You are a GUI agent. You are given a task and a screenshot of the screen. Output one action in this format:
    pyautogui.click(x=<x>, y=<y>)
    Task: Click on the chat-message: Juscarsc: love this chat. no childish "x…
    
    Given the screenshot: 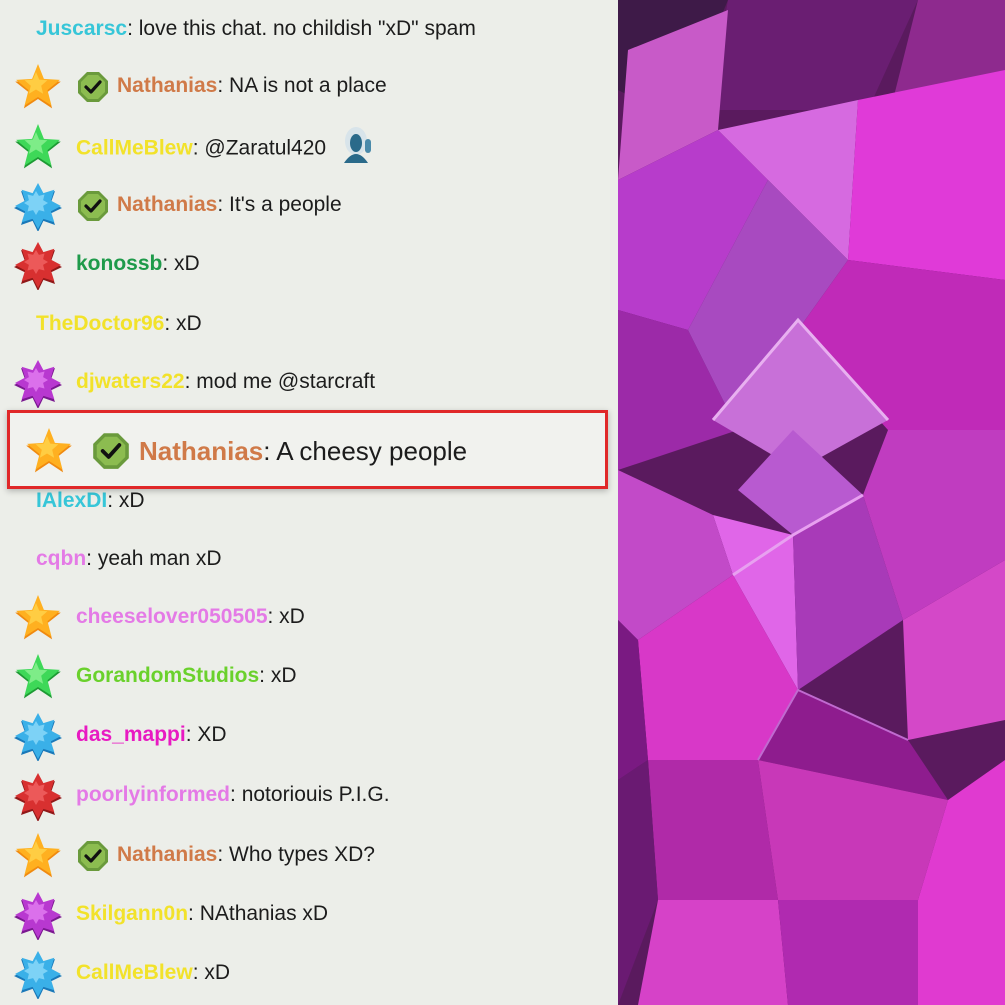 What is the action you would take?
    pyautogui.click(x=309, y=29)
    